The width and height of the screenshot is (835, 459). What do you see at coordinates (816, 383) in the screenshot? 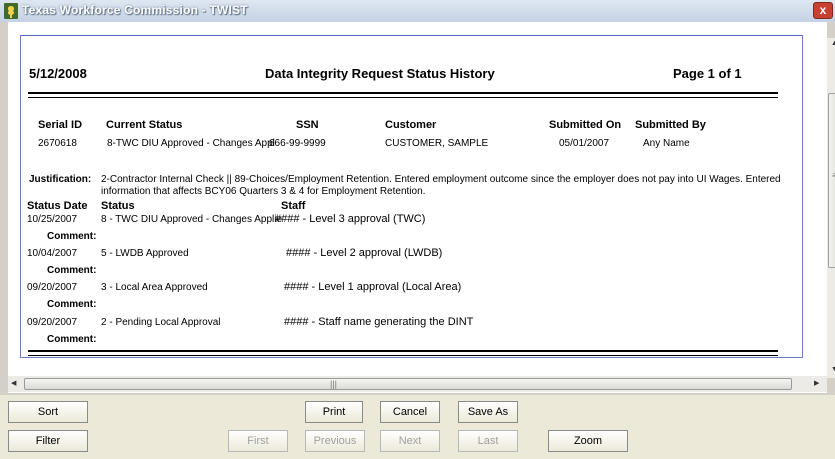
I see `scroll-right-icon: ▶` at bounding box center [816, 383].